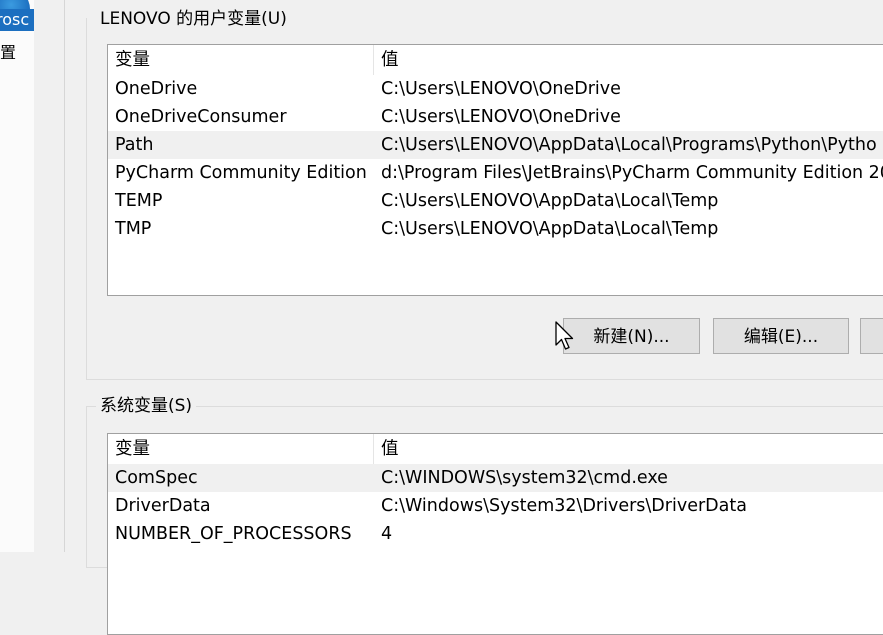  I want to click on variable-name: OneDrive, so click(156, 89).